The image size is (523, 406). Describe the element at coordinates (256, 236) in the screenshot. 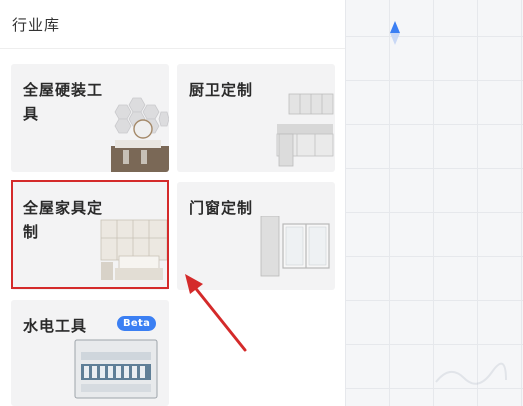

I see `card-doors-windows-custom: 门窗定制` at that location.